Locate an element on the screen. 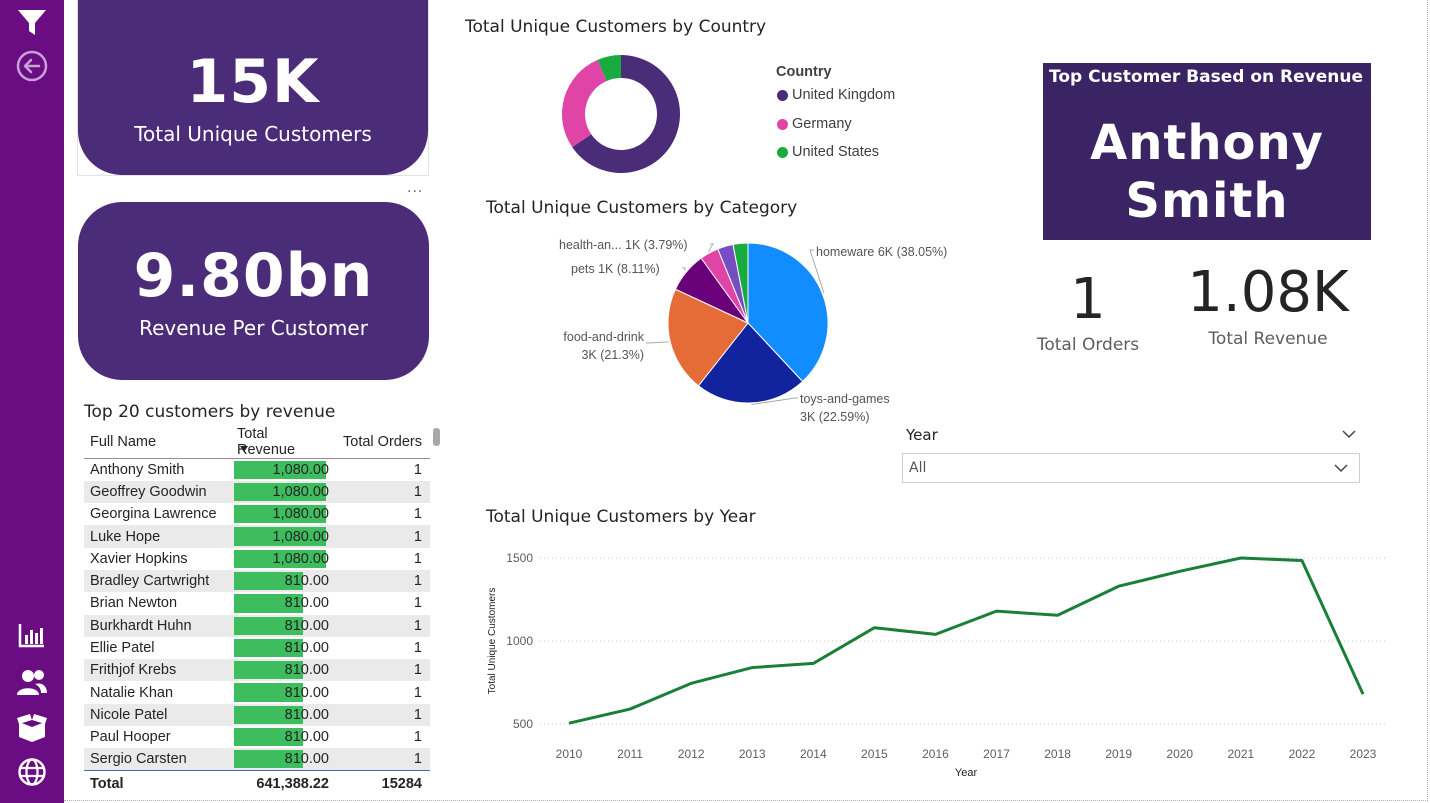 Image resolution: width=1430 pixels, height=803 pixels. card-unique-customers: 15K Total Unique Customers is located at coordinates (253, 87).